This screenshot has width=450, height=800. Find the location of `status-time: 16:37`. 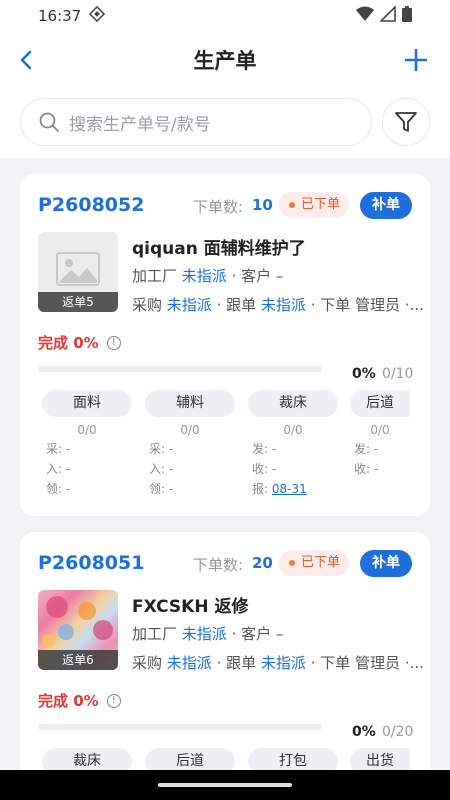

status-time: 16:37 is located at coordinates (60, 16).